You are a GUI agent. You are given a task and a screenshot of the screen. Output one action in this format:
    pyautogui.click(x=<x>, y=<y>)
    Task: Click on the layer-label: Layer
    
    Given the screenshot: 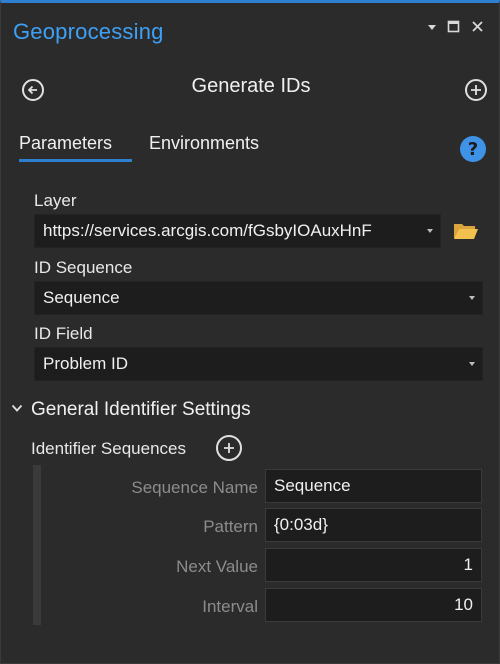 What is the action you would take?
    pyautogui.click(x=55, y=200)
    